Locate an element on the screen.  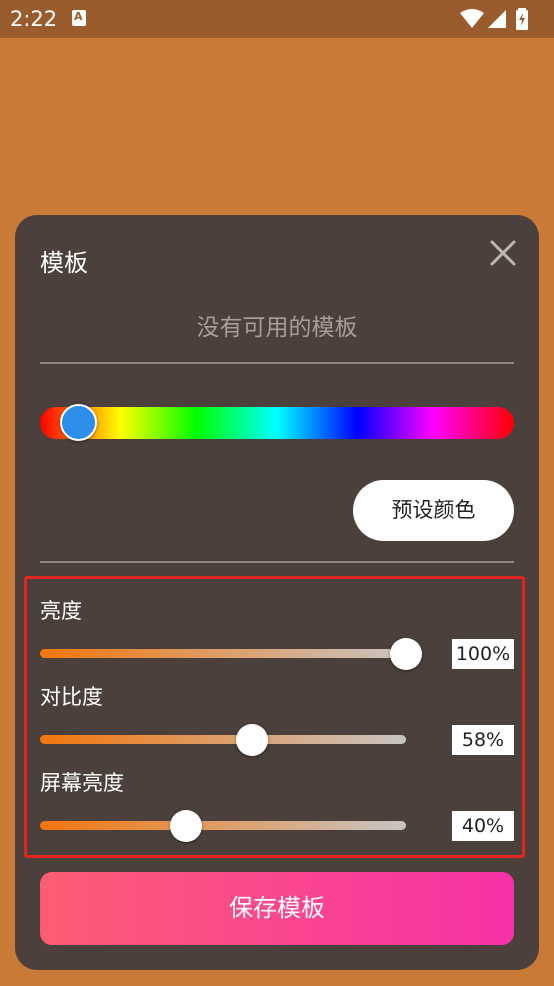
signal-icon is located at coordinates (497, 19).